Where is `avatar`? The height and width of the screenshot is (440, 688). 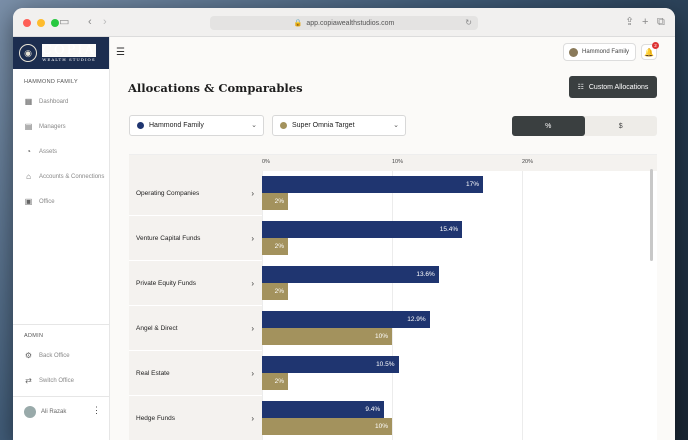 avatar is located at coordinates (30, 411).